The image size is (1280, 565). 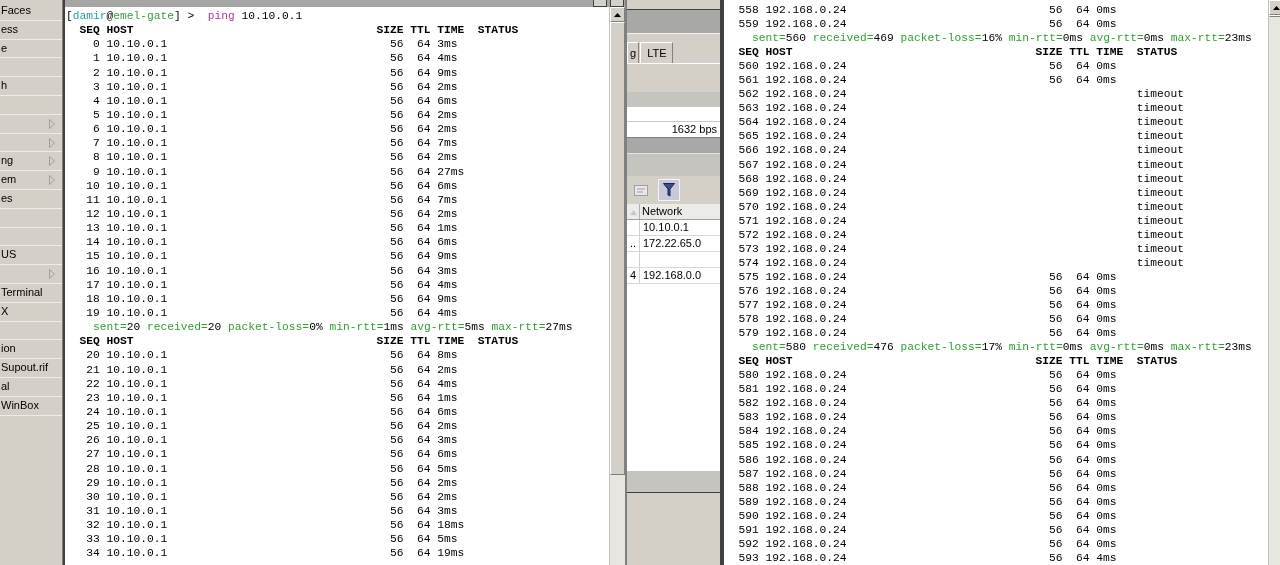 I want to click on ping-reply-line: 30 10.10.0.1 56 64 2ms, so click(x=271, y=496).